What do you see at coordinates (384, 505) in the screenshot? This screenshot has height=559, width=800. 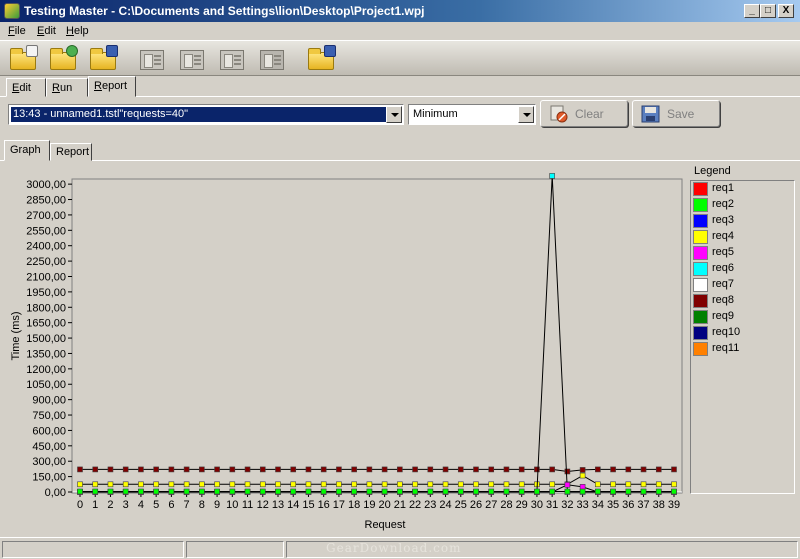 I see `x-tick-label: 20` at bounding box center [384, 505].